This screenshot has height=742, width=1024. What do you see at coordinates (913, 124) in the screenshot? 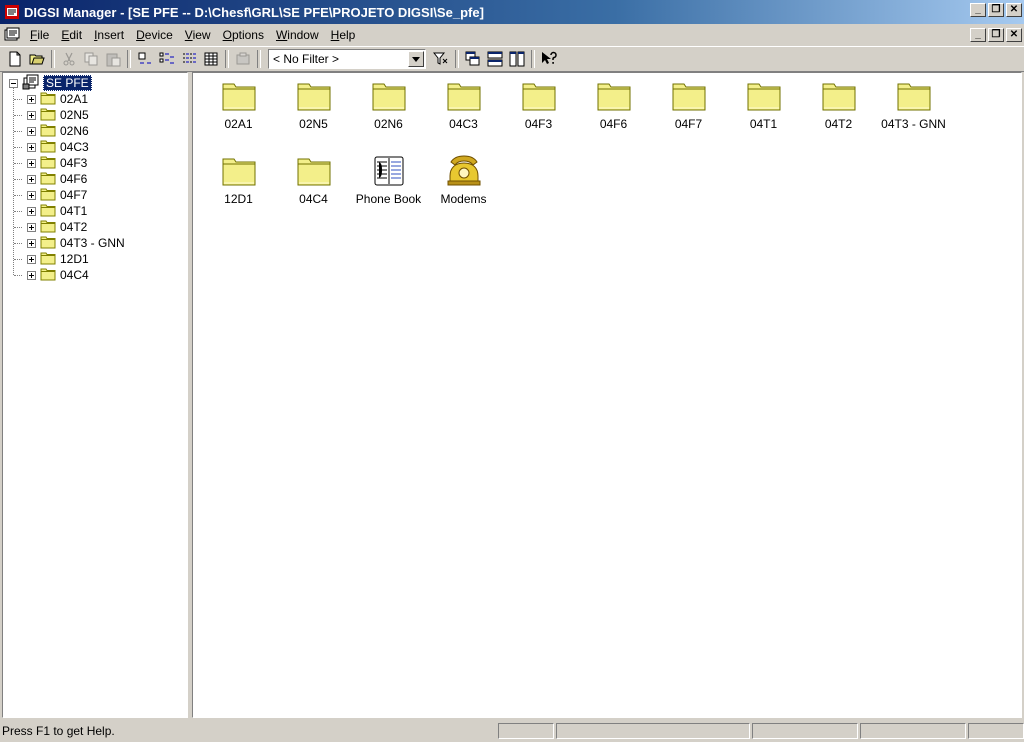
I see `list-item-label: 04T3 - GNN` at bounding box center [913, 124].